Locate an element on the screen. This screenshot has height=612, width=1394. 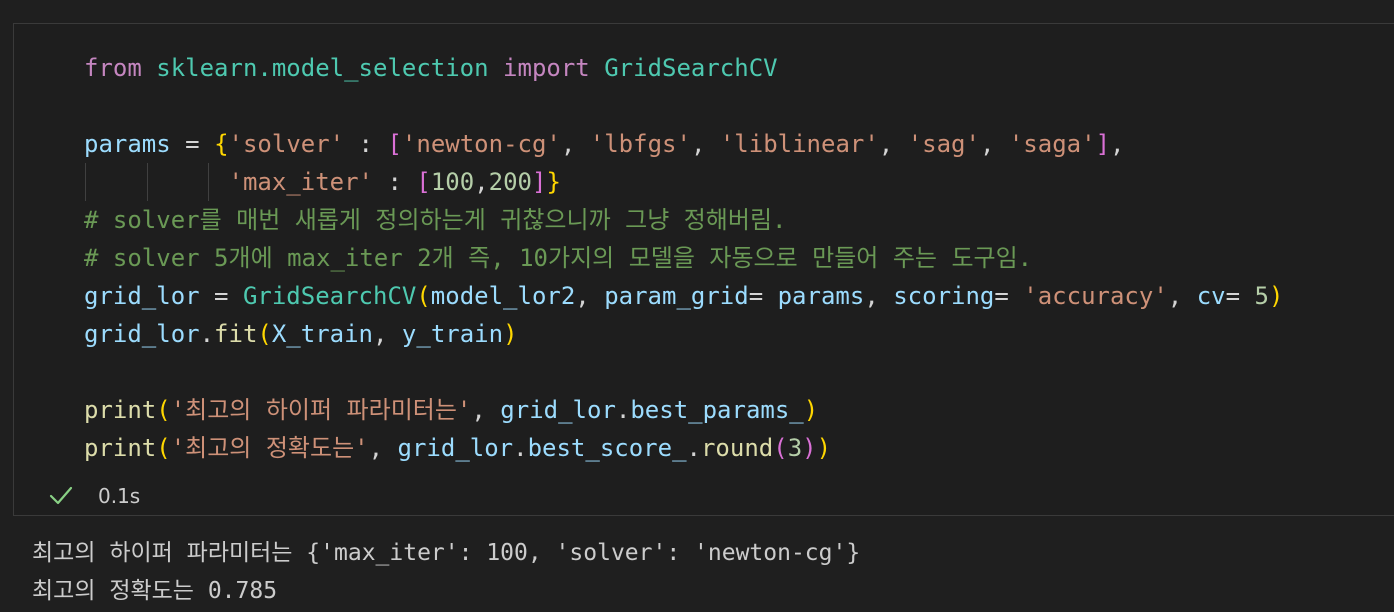
max-iter-value: 100 is located at coordinates (452, 182).